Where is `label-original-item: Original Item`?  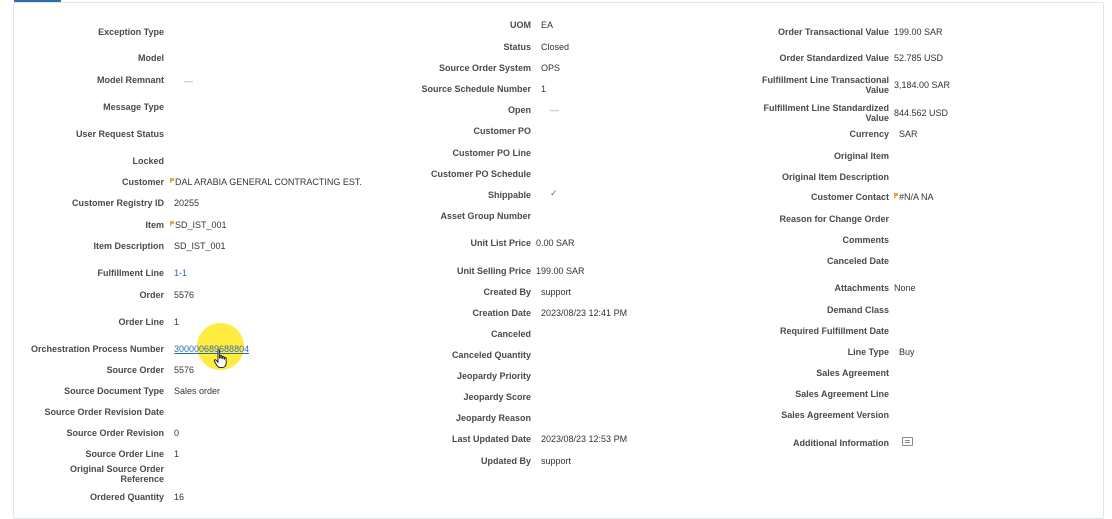
label-original-item: Original Item is located at coordinates (861, 156).